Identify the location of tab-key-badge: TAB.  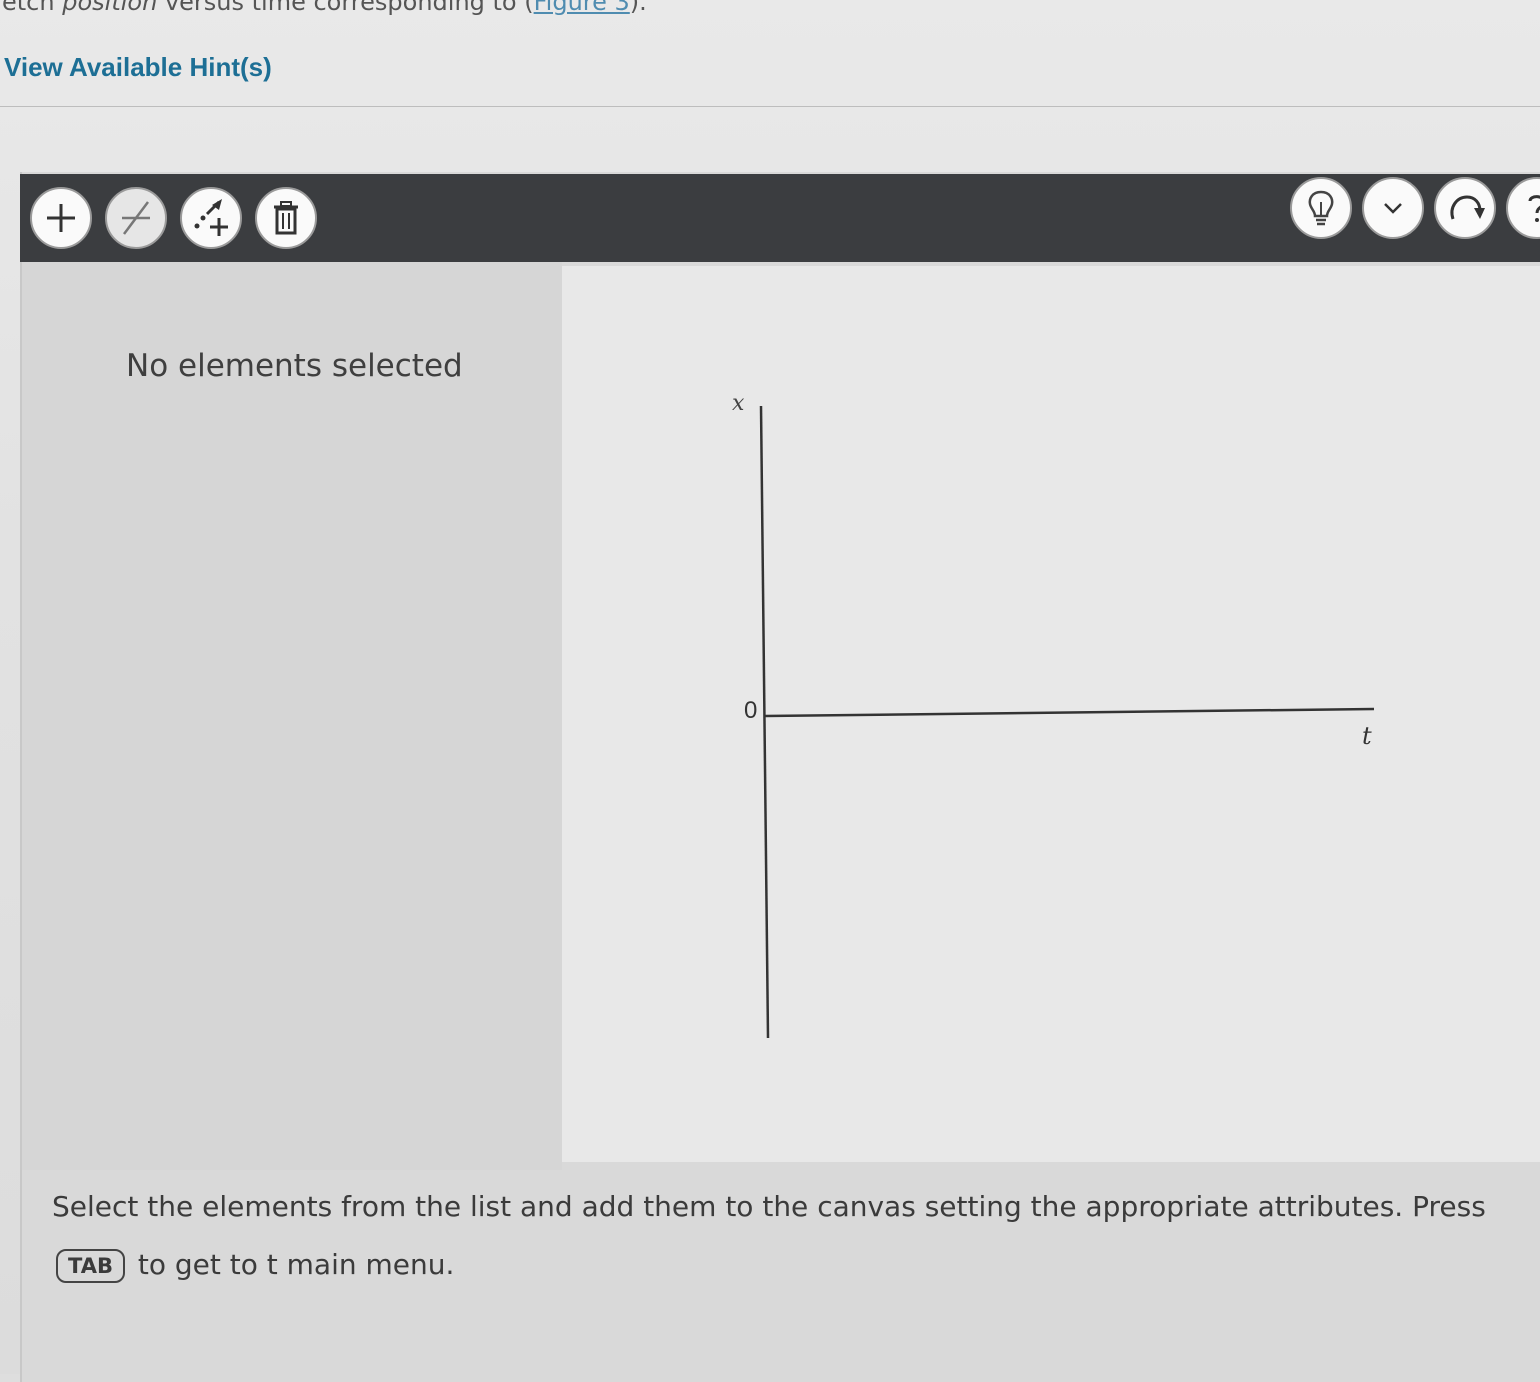
(90, 1266).